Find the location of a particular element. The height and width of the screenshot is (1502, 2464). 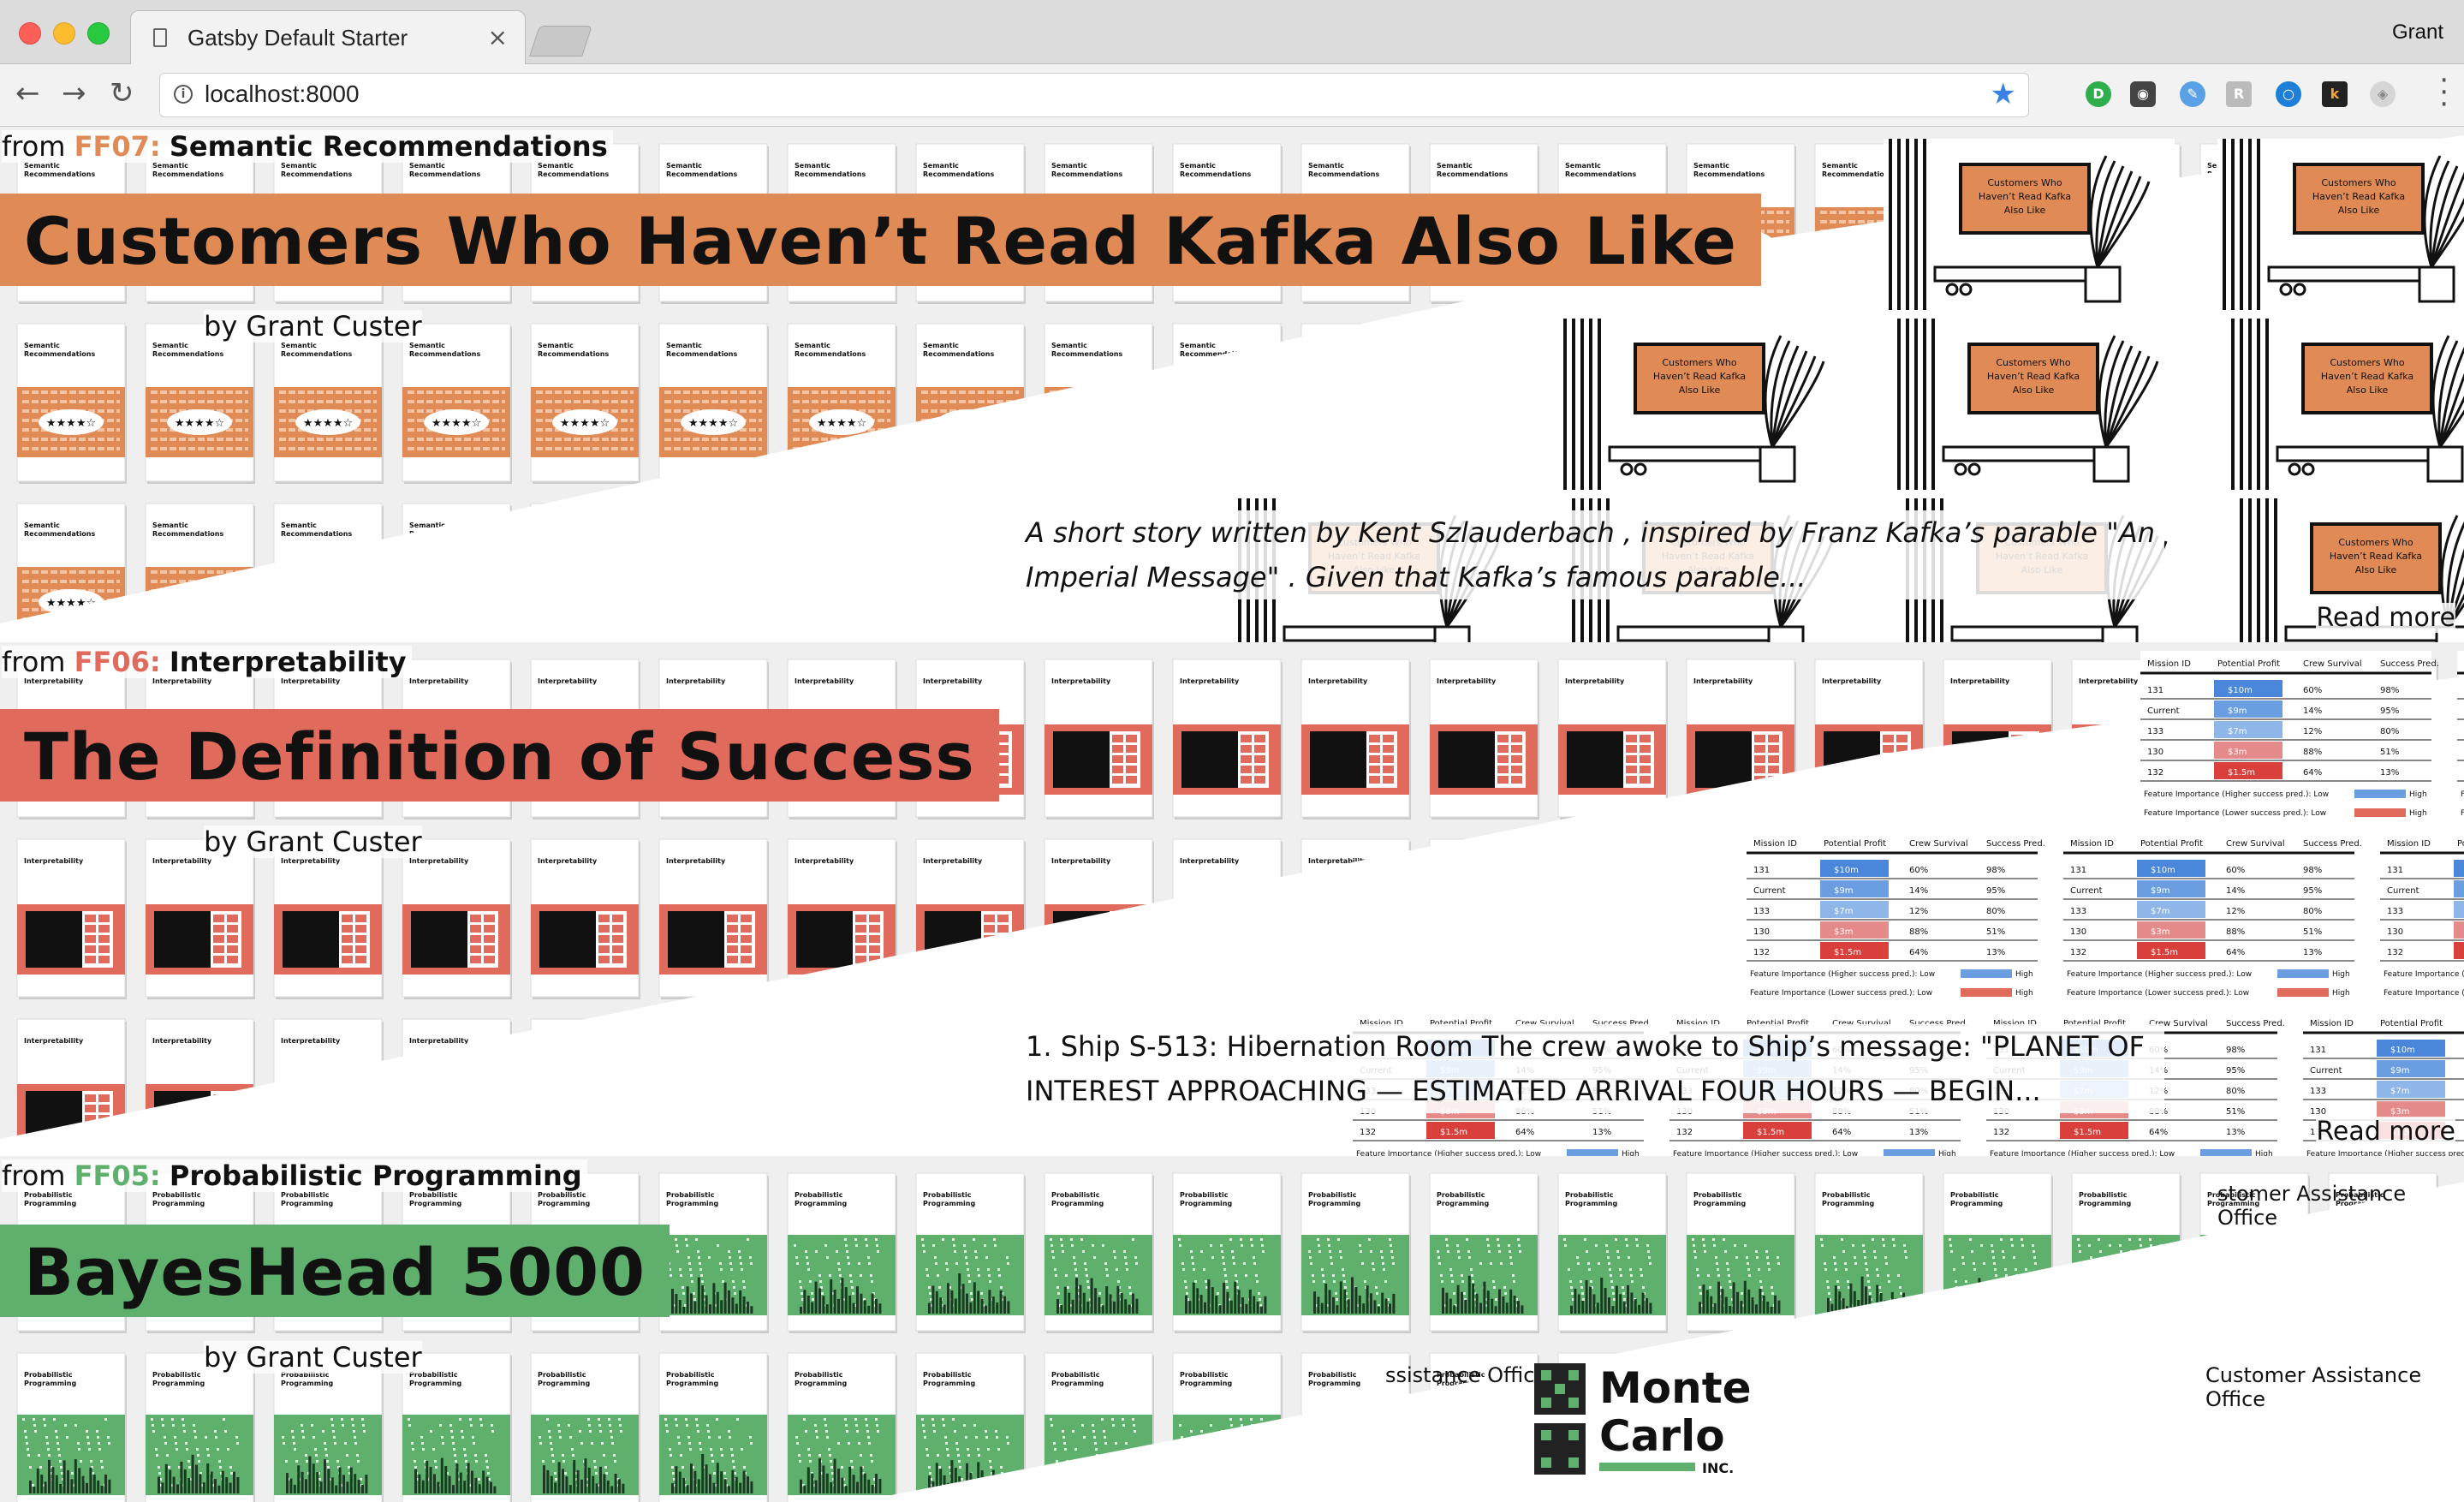

new-tab-button is located at coordinates (560, 42).